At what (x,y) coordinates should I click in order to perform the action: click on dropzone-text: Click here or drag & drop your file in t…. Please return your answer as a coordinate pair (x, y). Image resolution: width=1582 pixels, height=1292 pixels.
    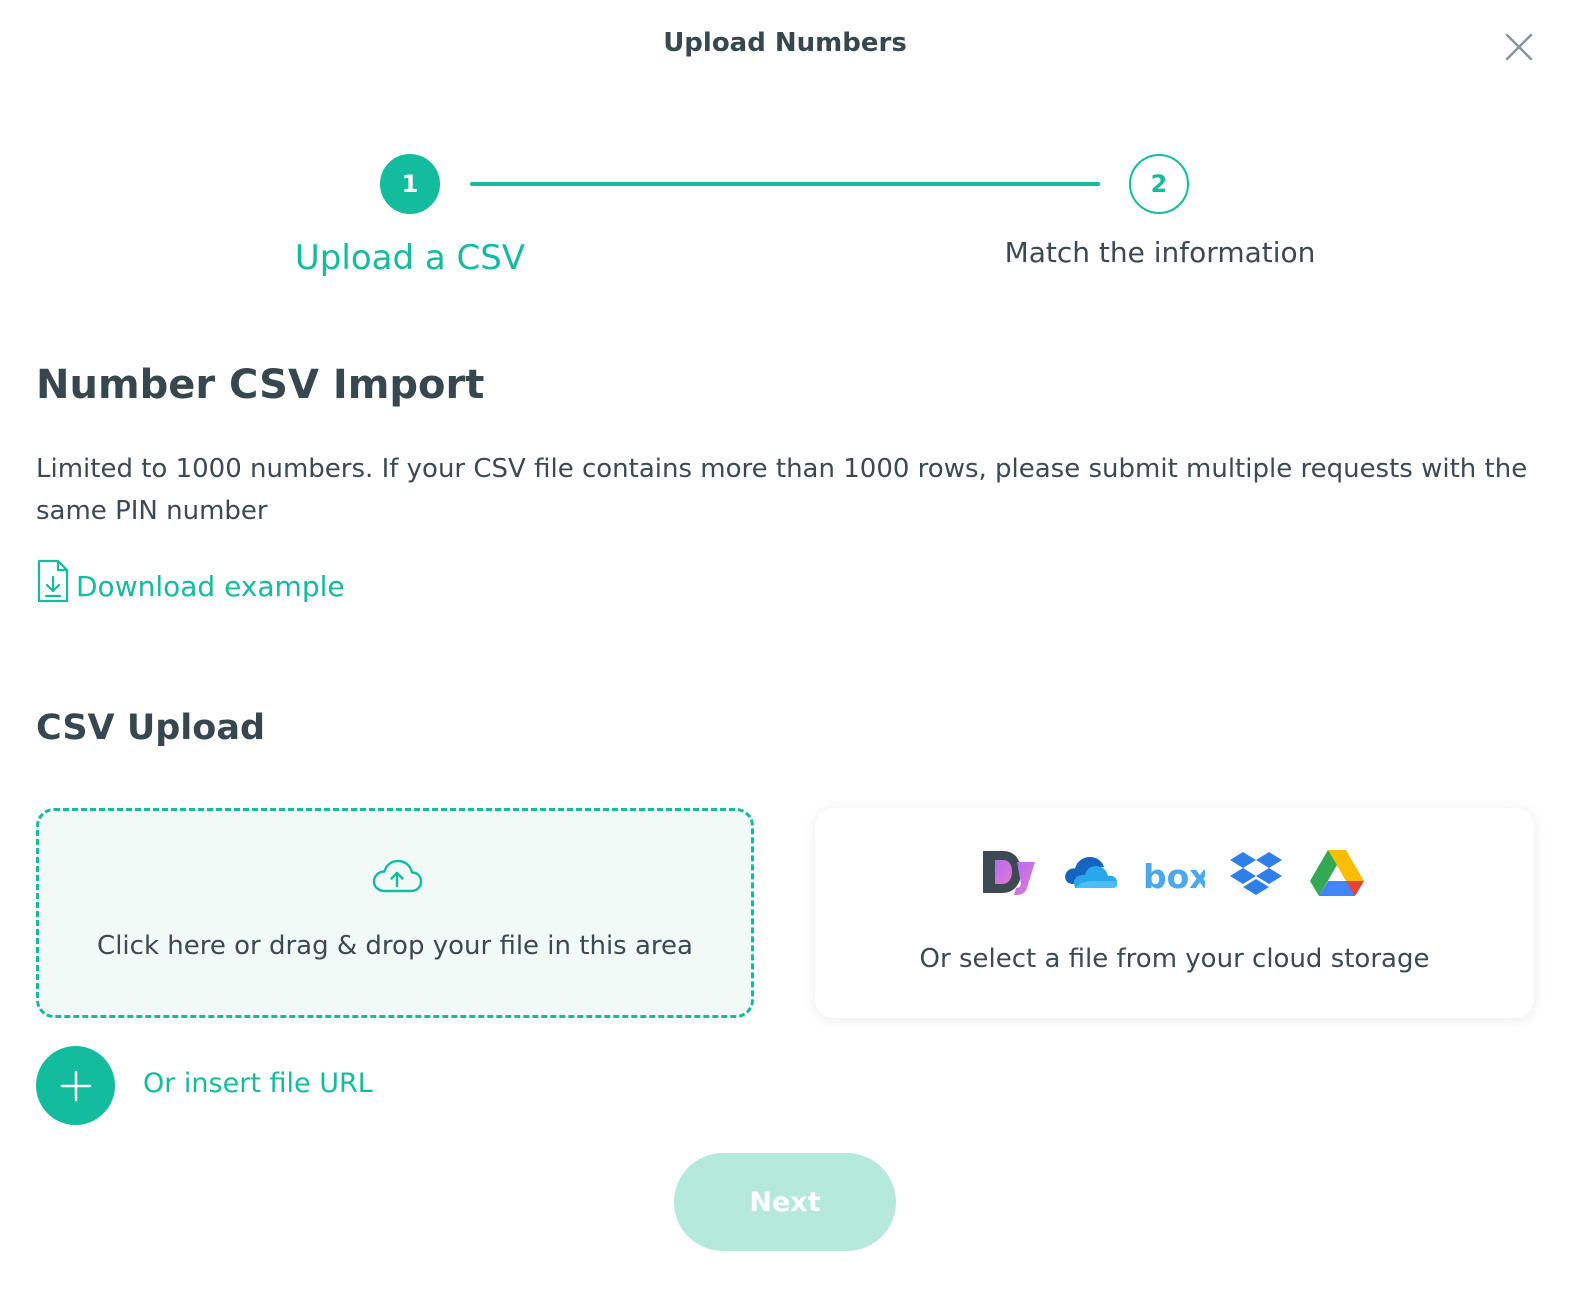
    Looking at the image, I should click on (395, 946).